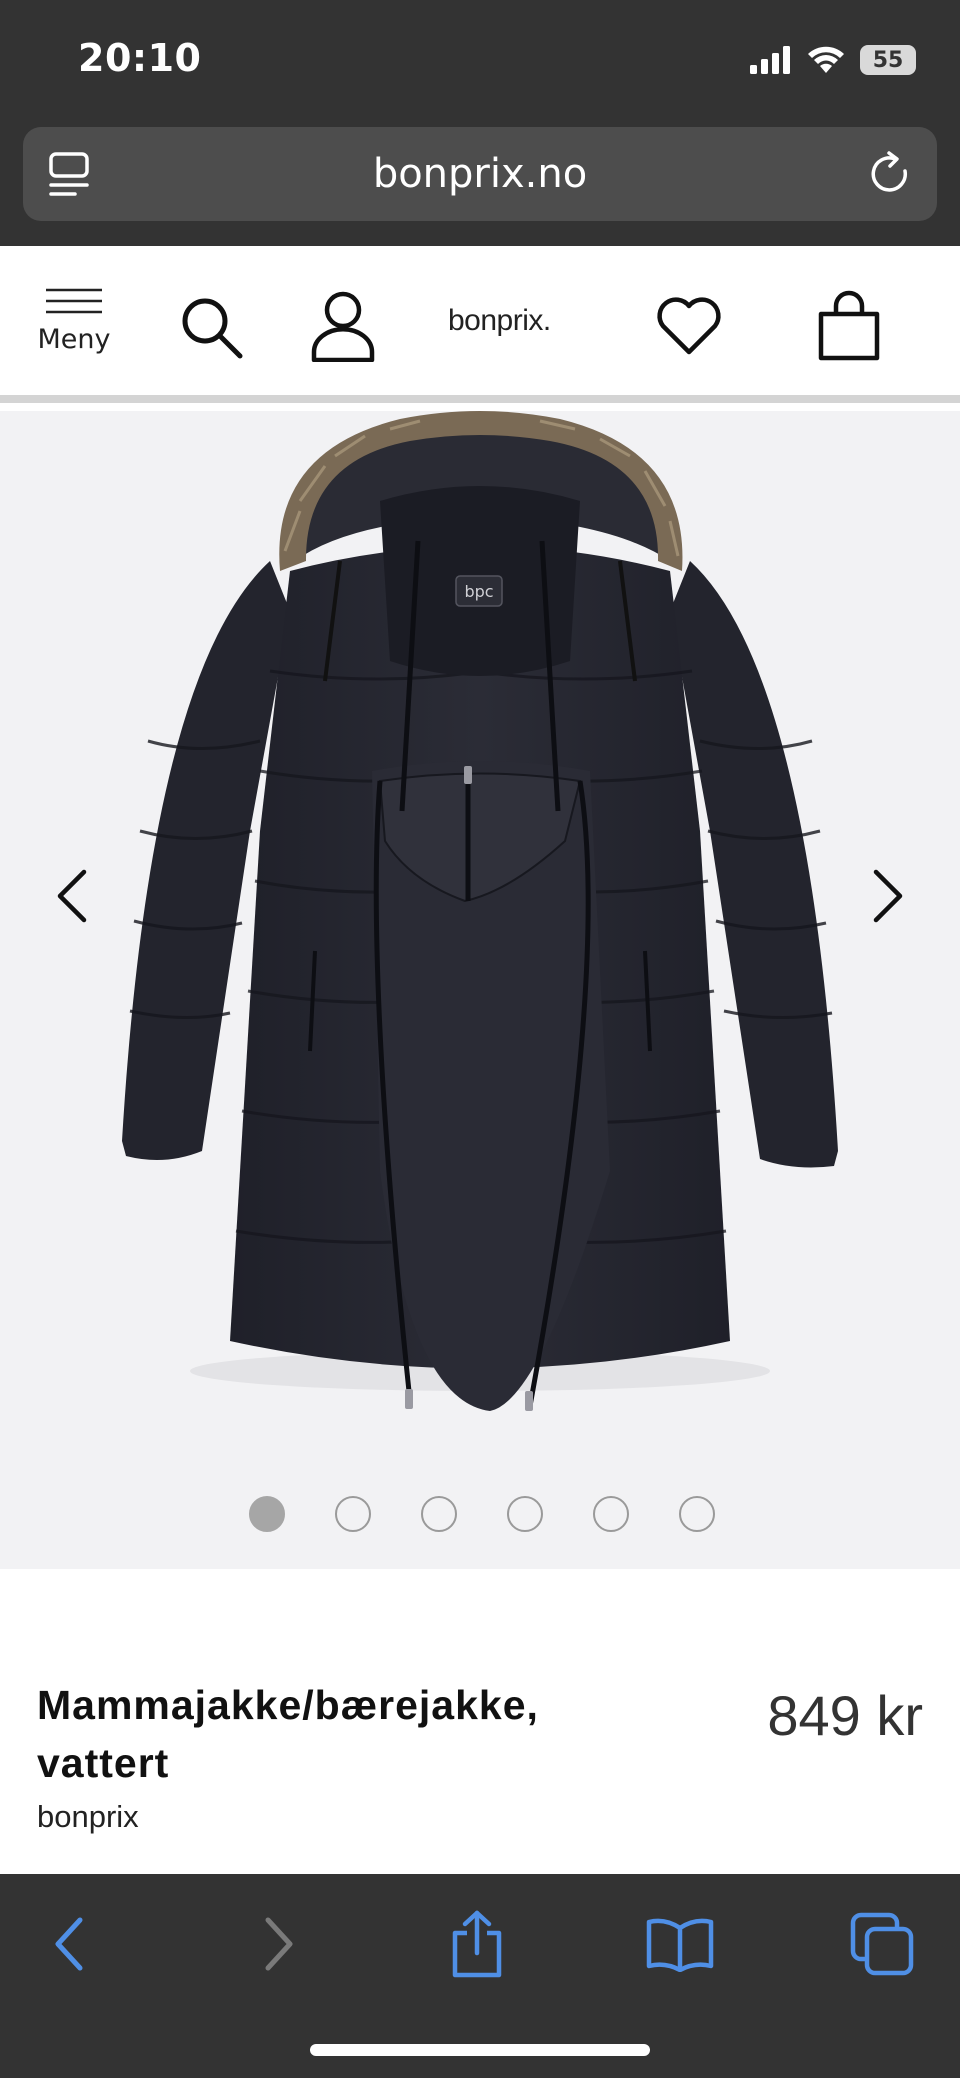  What do you see at coordinates (343, 326) in the screenshot?
I see `account-icon` at bounding box center [343, 326].